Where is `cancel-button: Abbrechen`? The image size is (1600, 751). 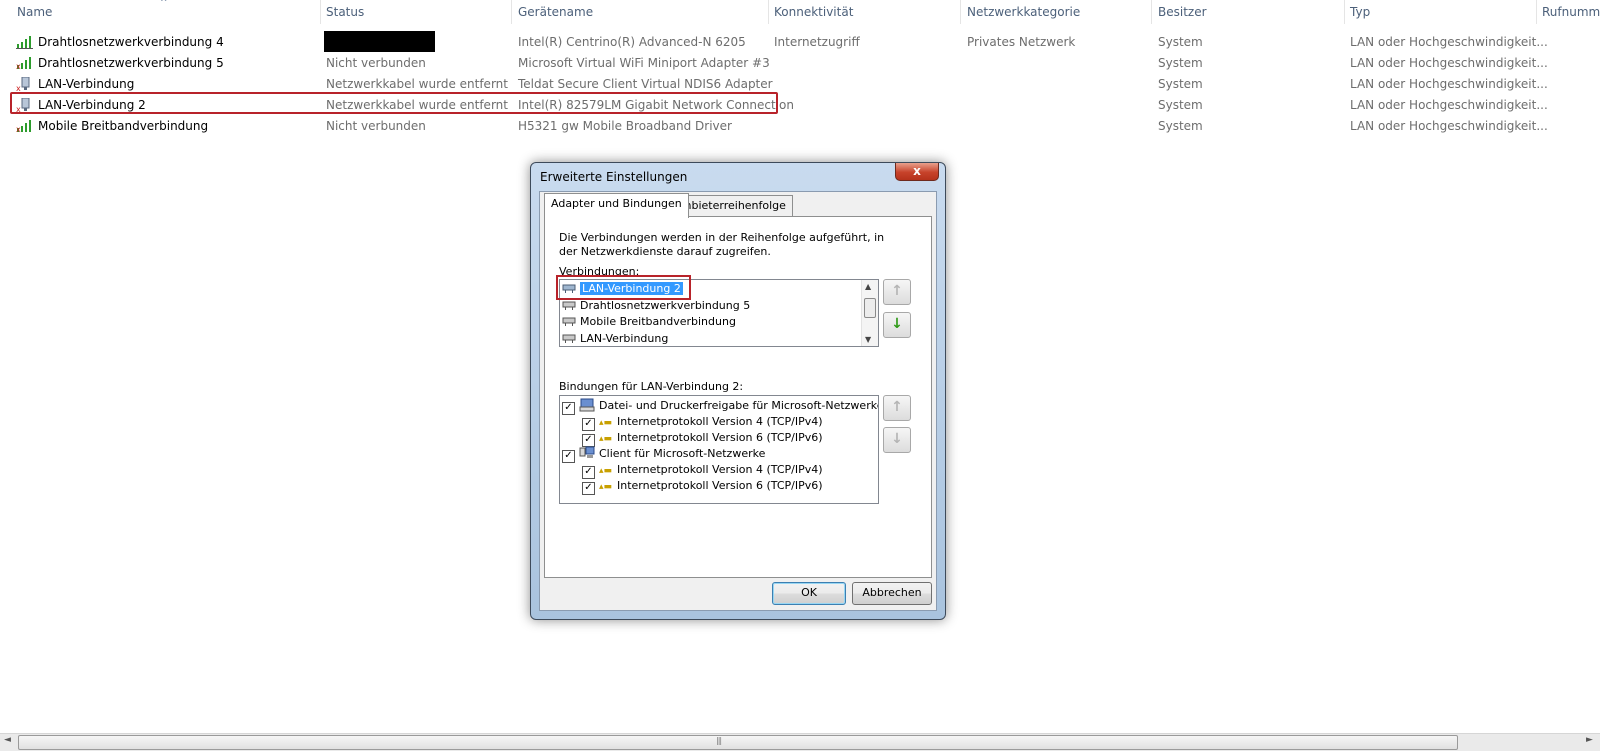
cancel-button: Abbrechen is located at coordinates (892, 593).